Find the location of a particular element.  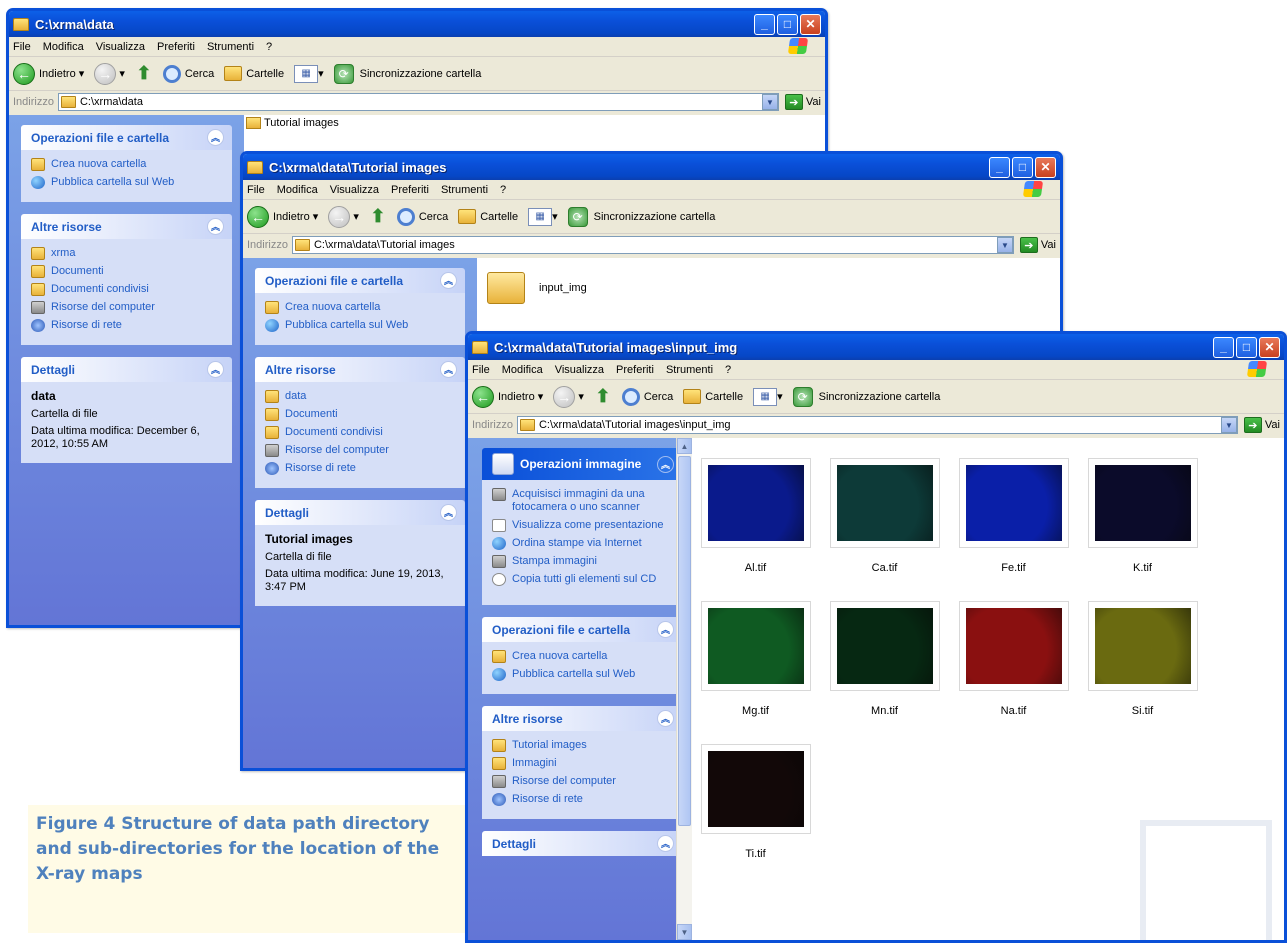

task-slideshow: Visualizza come presentazione is located at coordinates (582, 525).